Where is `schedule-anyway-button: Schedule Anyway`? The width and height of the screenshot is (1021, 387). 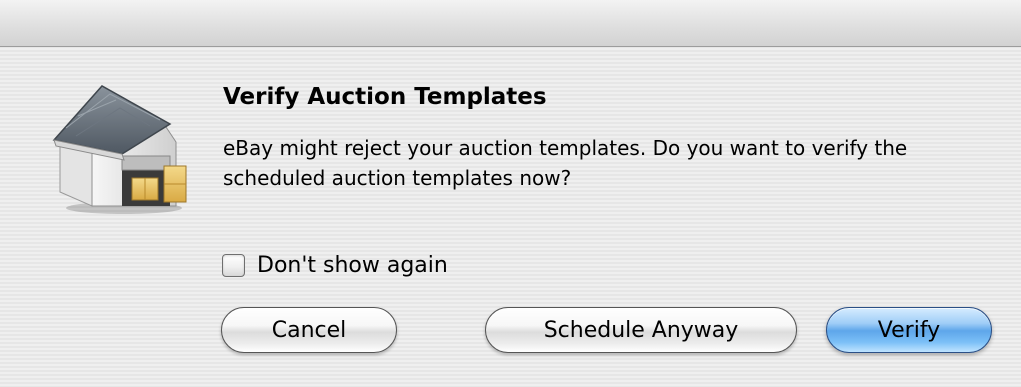 schedule-anyway-button: Schedule Anyway is located at coordinates (641, 330).